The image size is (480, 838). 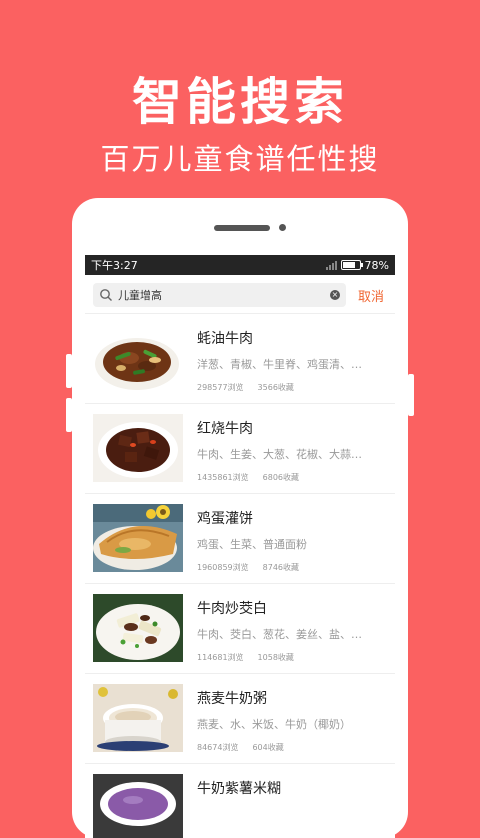 I want to click on clear-icon: ×, so click(x=334, y=295).